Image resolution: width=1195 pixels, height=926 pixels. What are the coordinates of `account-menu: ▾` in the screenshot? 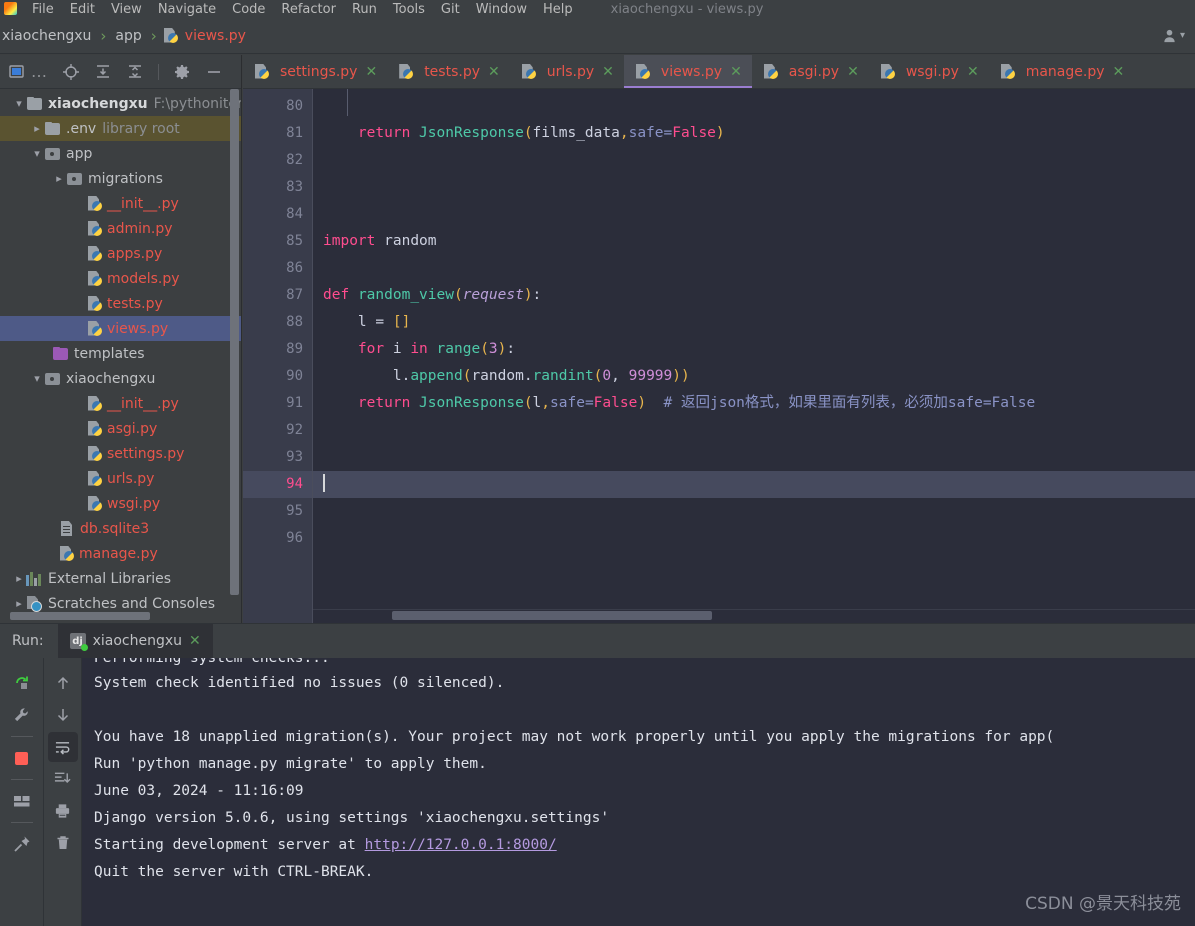 It's located at (1173, 35).